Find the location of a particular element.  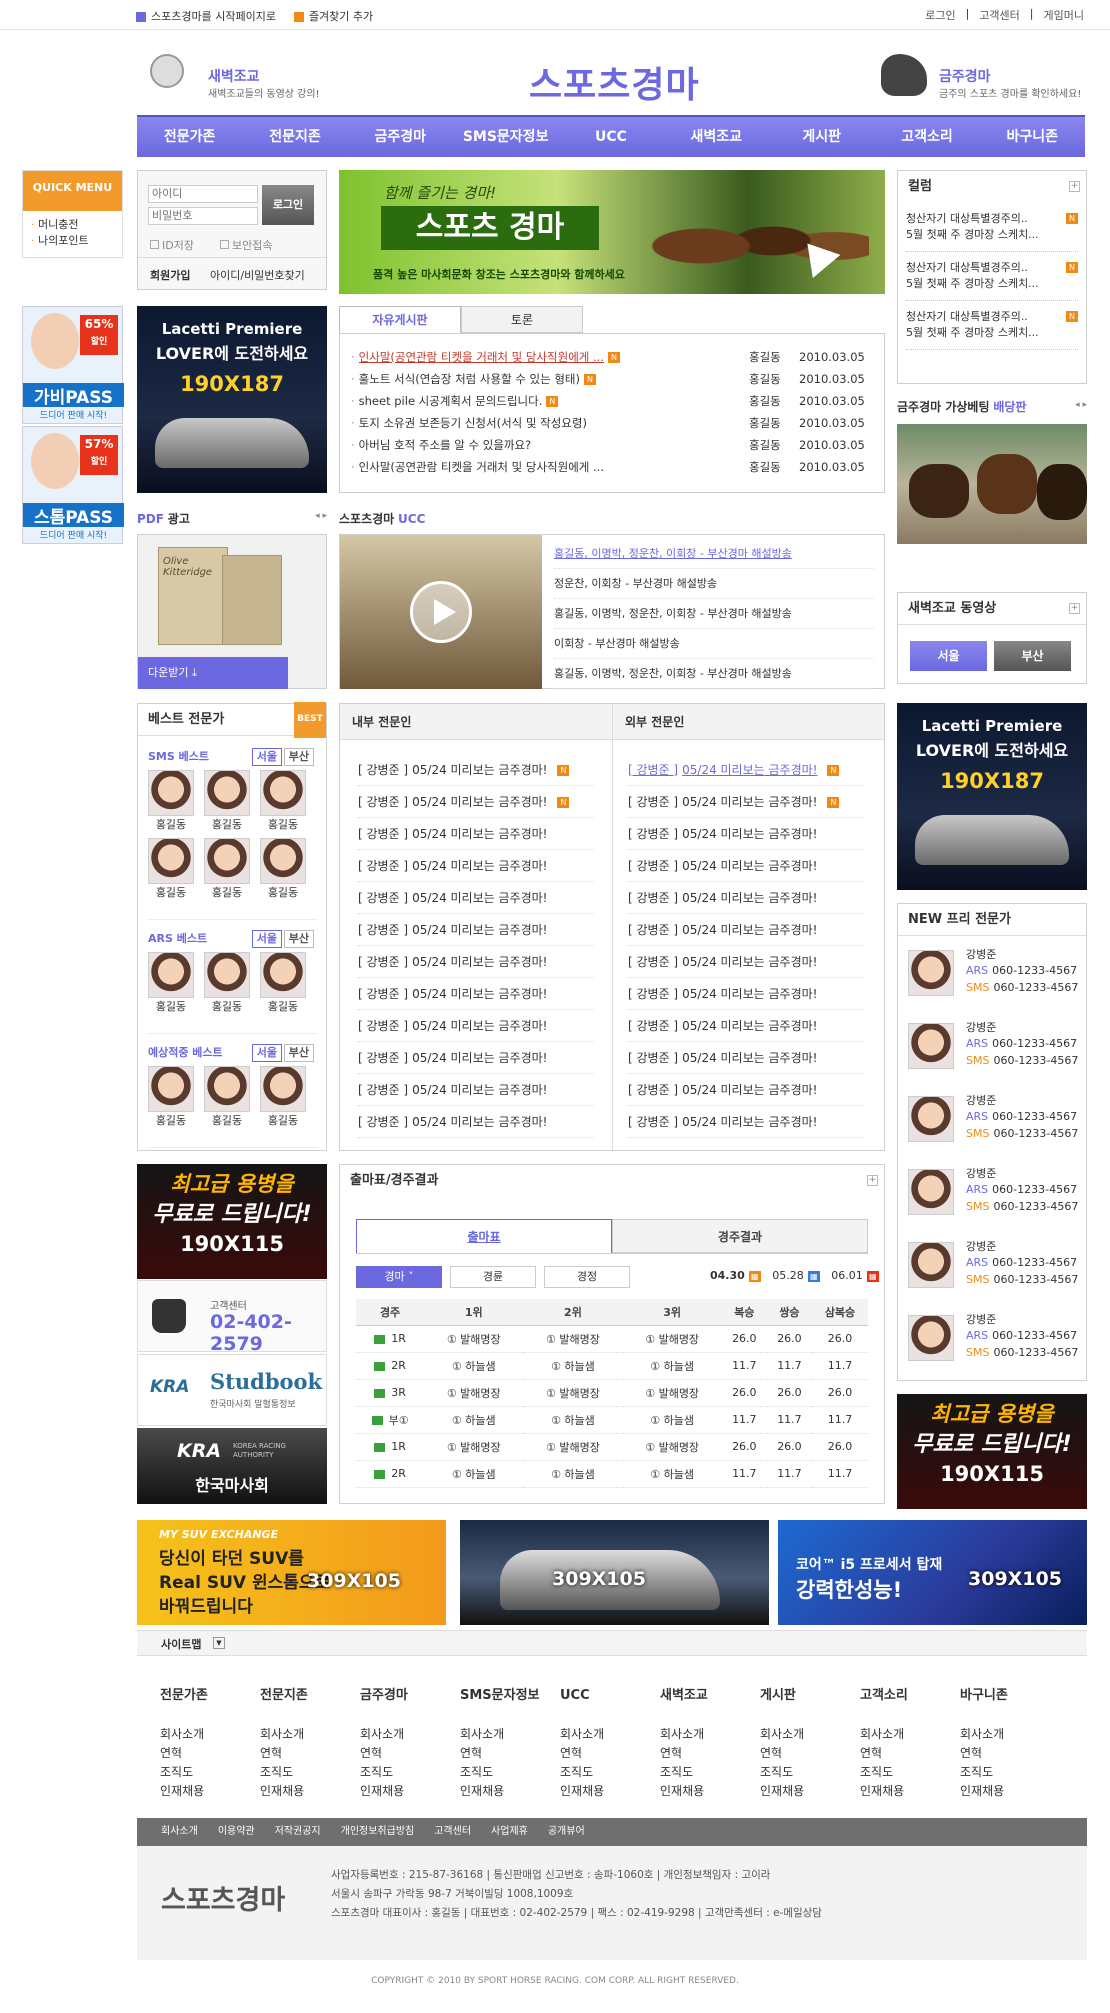

nav-item: 전문지존 is located at coordinates (294, 137).